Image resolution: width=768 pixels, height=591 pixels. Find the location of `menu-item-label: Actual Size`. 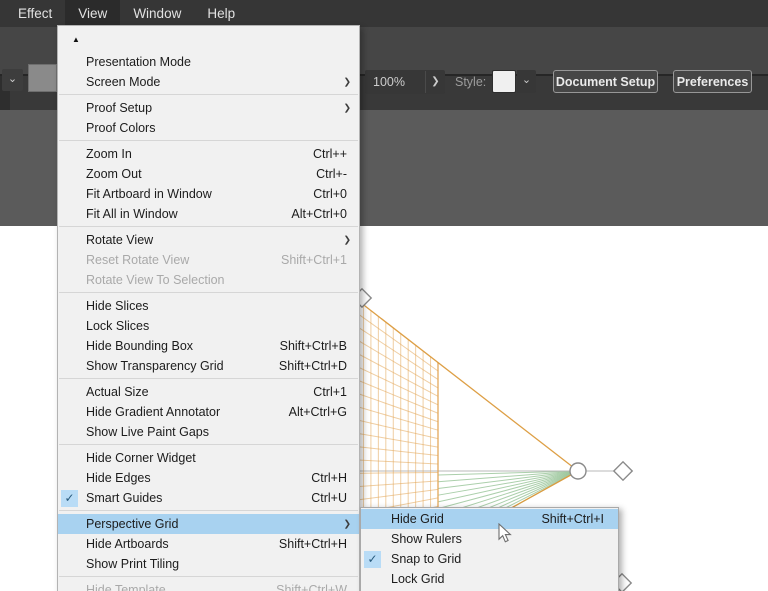

menu-item-label: Actual Size is located at coordinates (117, 392).